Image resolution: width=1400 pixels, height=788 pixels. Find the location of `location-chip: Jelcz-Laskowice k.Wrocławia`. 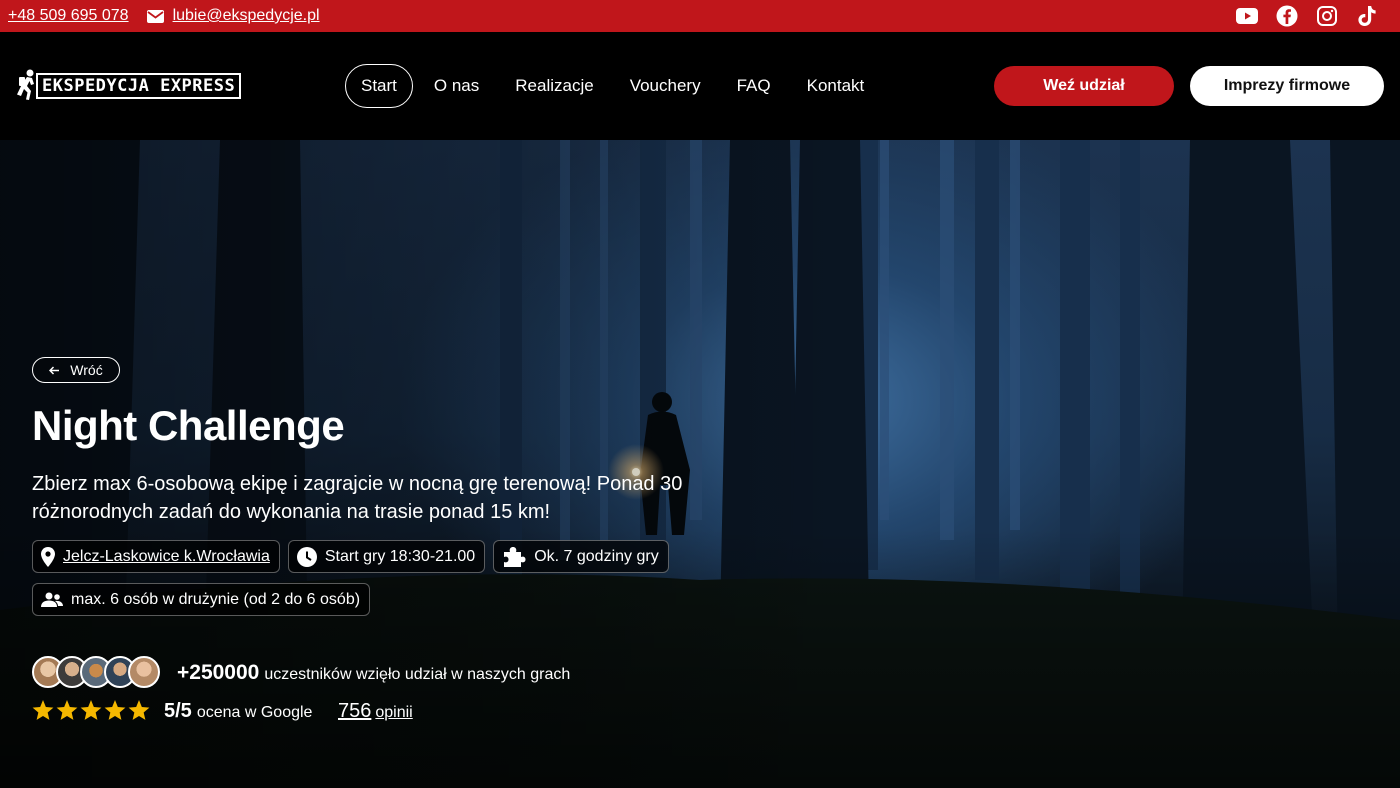

location-chip: Jelcz-Laskowice k.Wrocławia is located at coordinates (156, 556).